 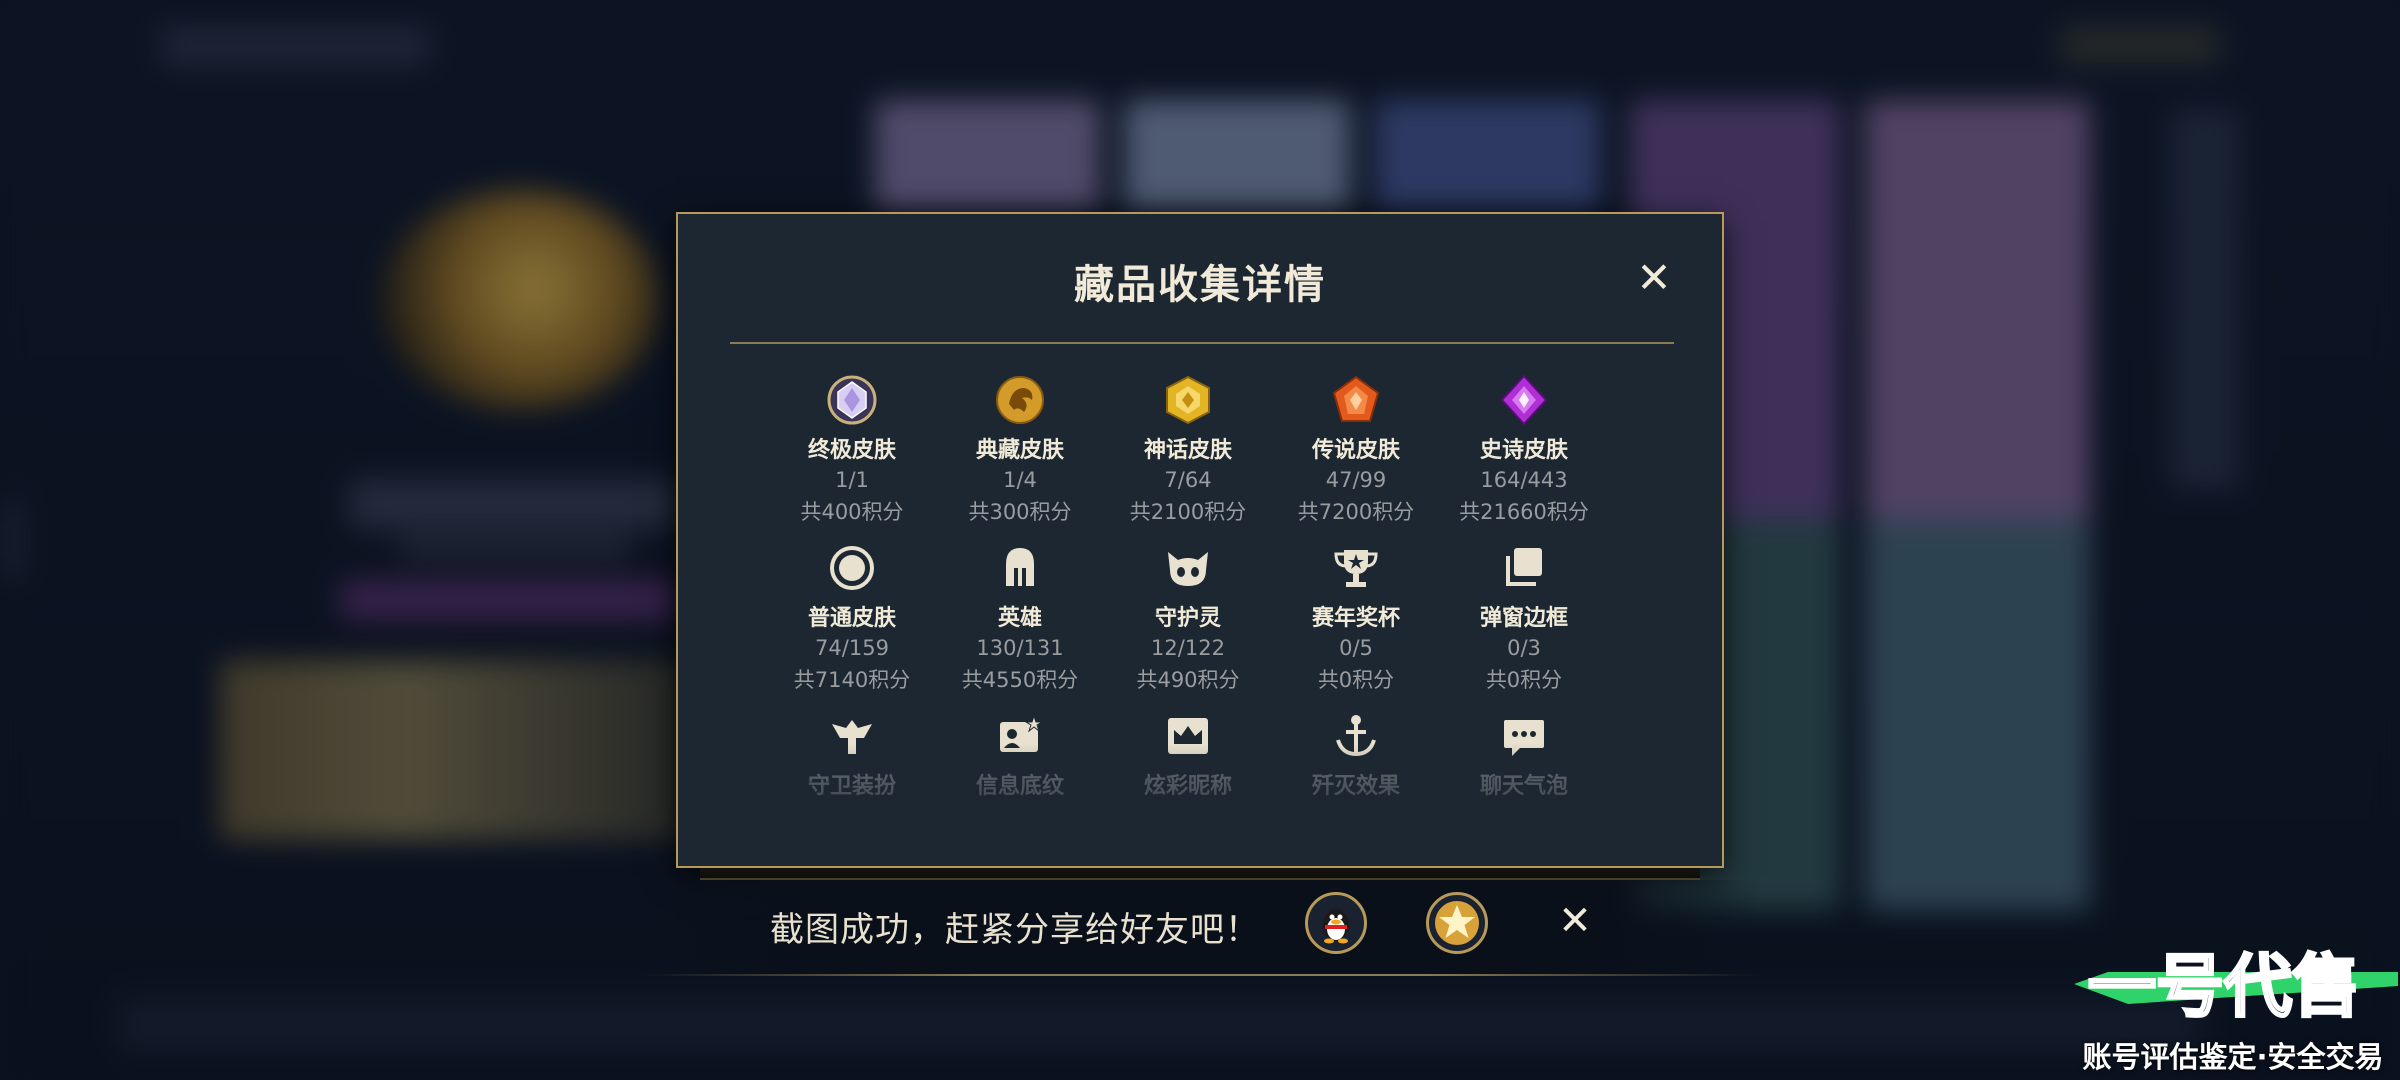 What do you see at coordinates (1356, 398) in the screenshot?
I see `legendary-skin-icon` at bounding box center [1356, 398].